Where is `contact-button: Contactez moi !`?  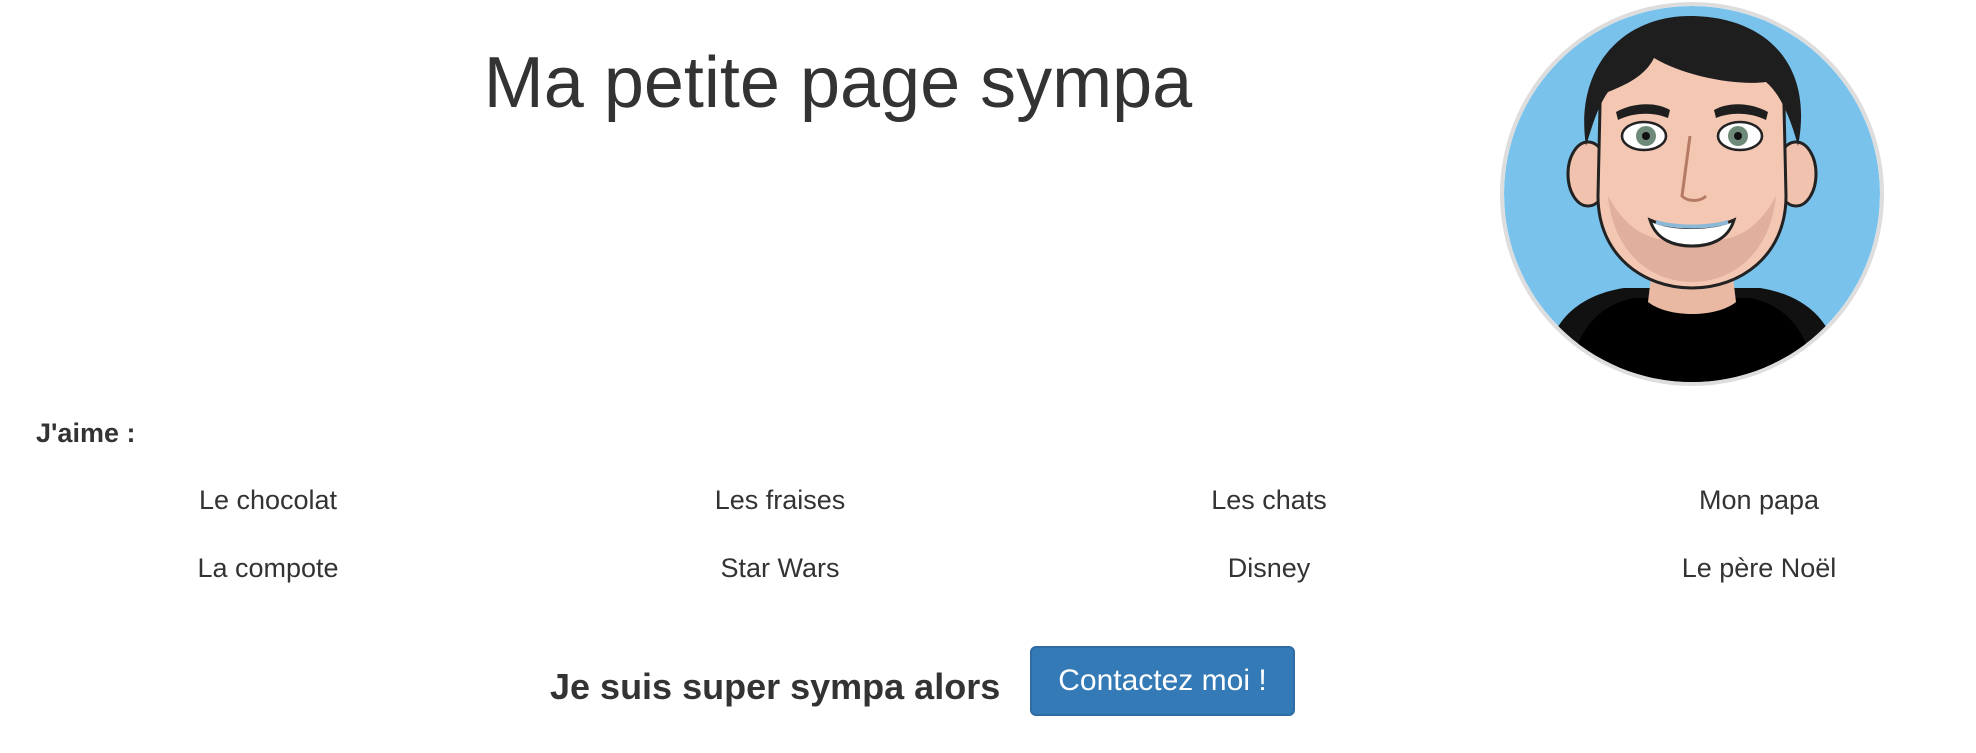
contact-button: Contactez moi ! is located at coordinates (1162, 681).